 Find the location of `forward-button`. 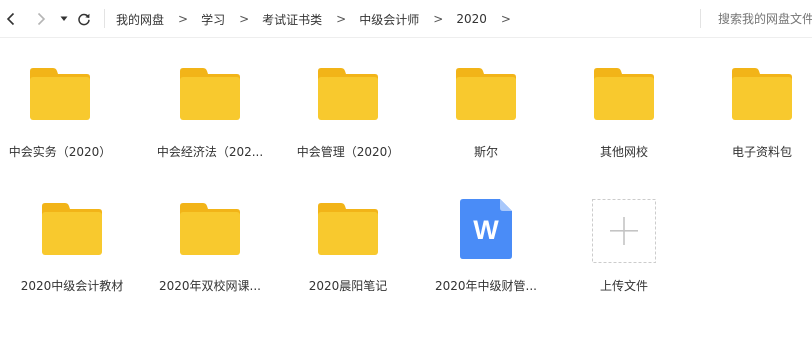

forward-button is located at coordinates (41, 19).